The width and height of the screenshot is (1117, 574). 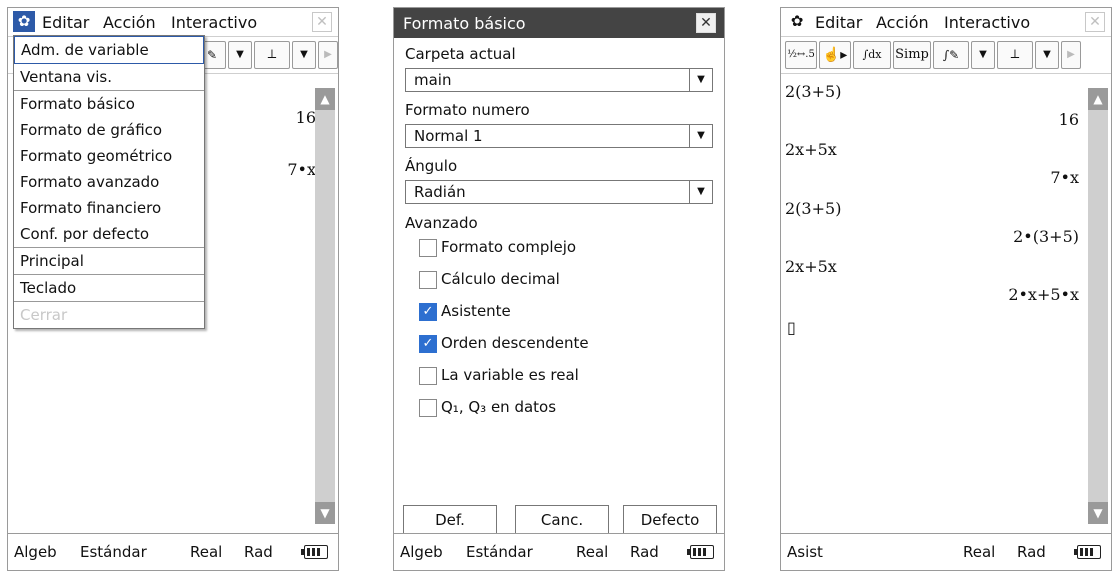 I want to click on carpeta-value: main, so click(x=433, y=80).